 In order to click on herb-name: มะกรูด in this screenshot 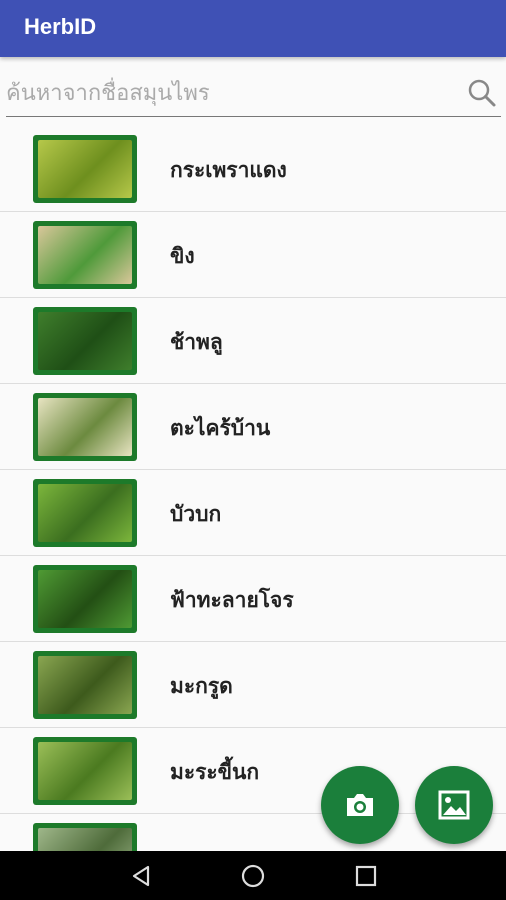, I will do `click(201, 686)`.